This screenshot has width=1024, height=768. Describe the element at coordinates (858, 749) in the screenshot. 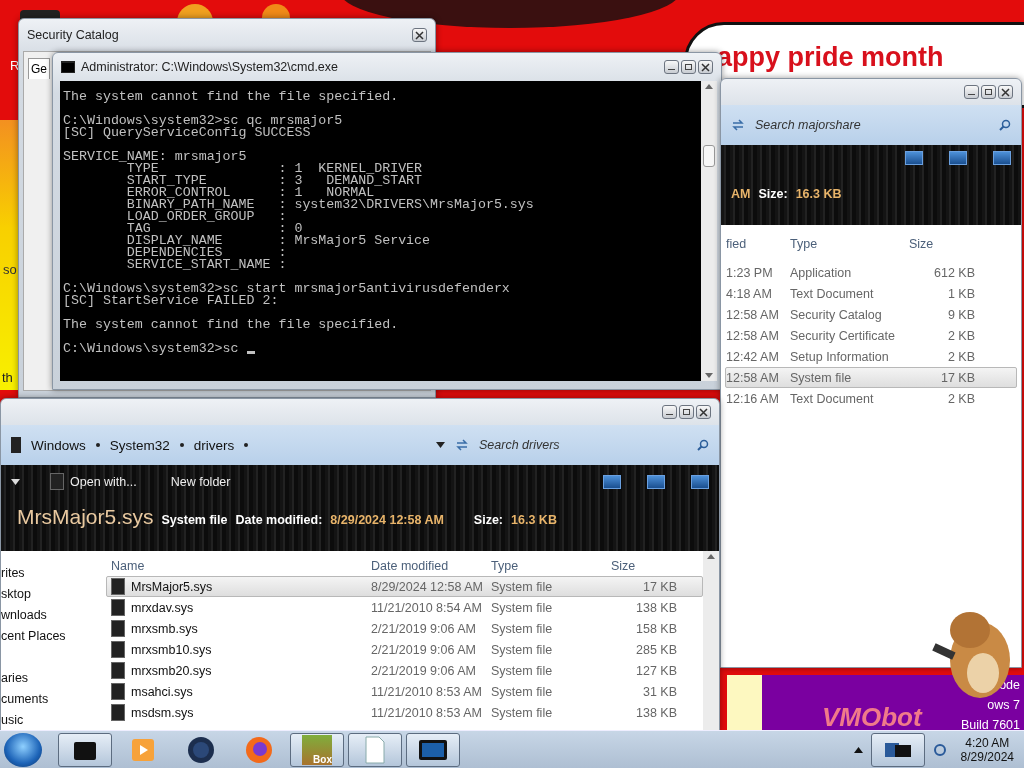

I see `tray-arrow-icon` at that location.